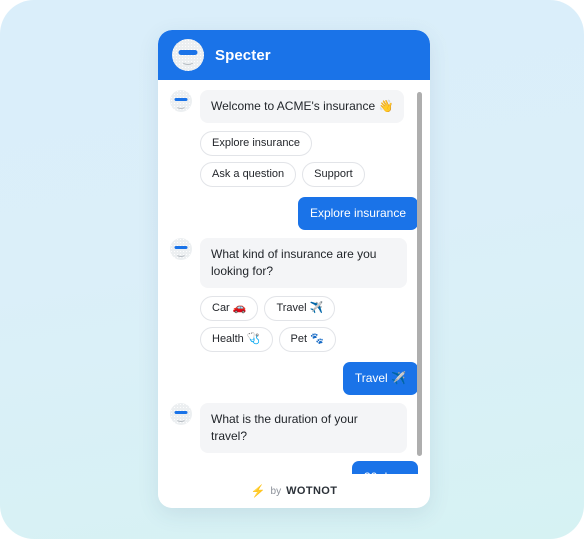  Describe the element at coordinates (276, 491) in the screenshot. I see `footer-by-label: by` at that location.